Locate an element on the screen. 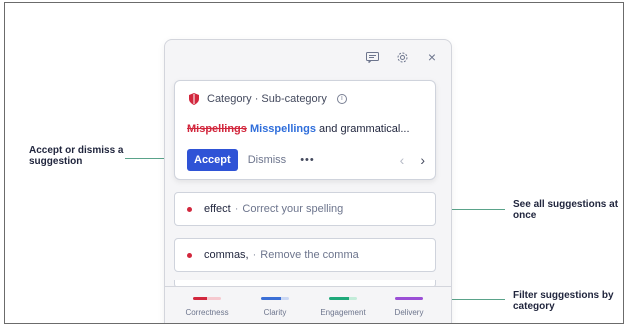 This screenshot has width=628, height=327. category-label: Category · Sub-category is located at coordinates (267, 99).